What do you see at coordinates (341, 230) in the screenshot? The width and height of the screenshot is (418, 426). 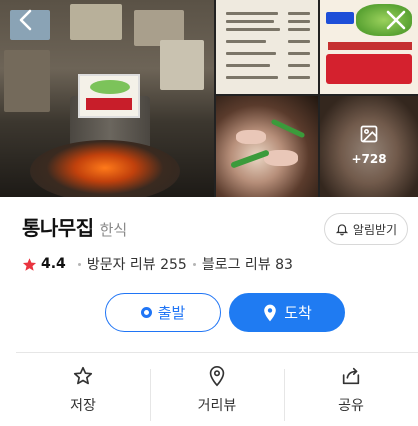 I see `bell-icon` at bounding box center [341, 230].